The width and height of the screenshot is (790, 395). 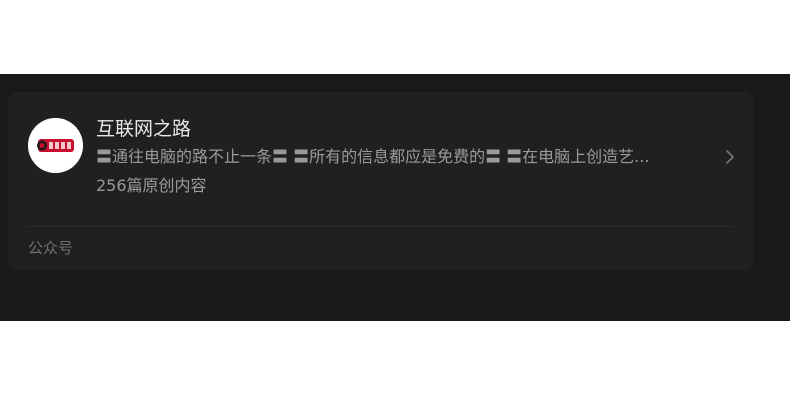 What do you see at coordinates (55, 145) in the screenshot?
I see `logo-avatar-icon` at bounding box center [55, 145].